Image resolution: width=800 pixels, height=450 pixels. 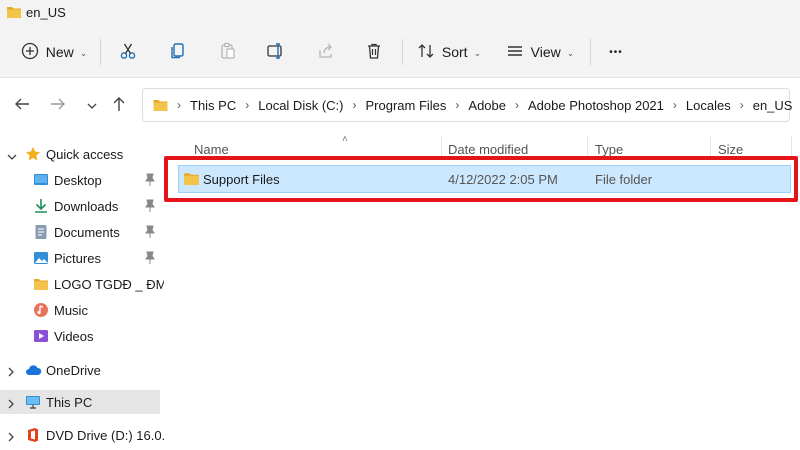 I want to click on delete-button, so click(x=374, y=52).